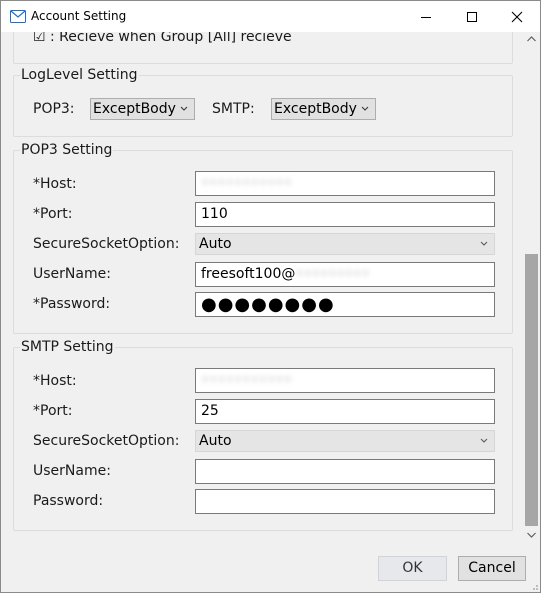 The image size is (541, 593). Describe the element at coordinates (246, 380) in the screenshot. I see `smtp-host-value: •••••••••••` at that location.